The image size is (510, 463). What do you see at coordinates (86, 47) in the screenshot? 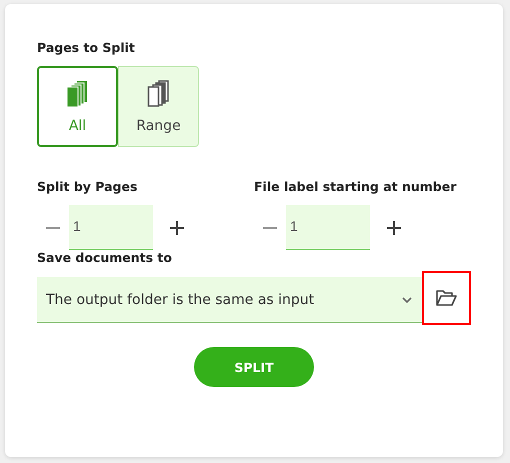
I see `section-label: Pages to Split` at bounding box center [86, 47].